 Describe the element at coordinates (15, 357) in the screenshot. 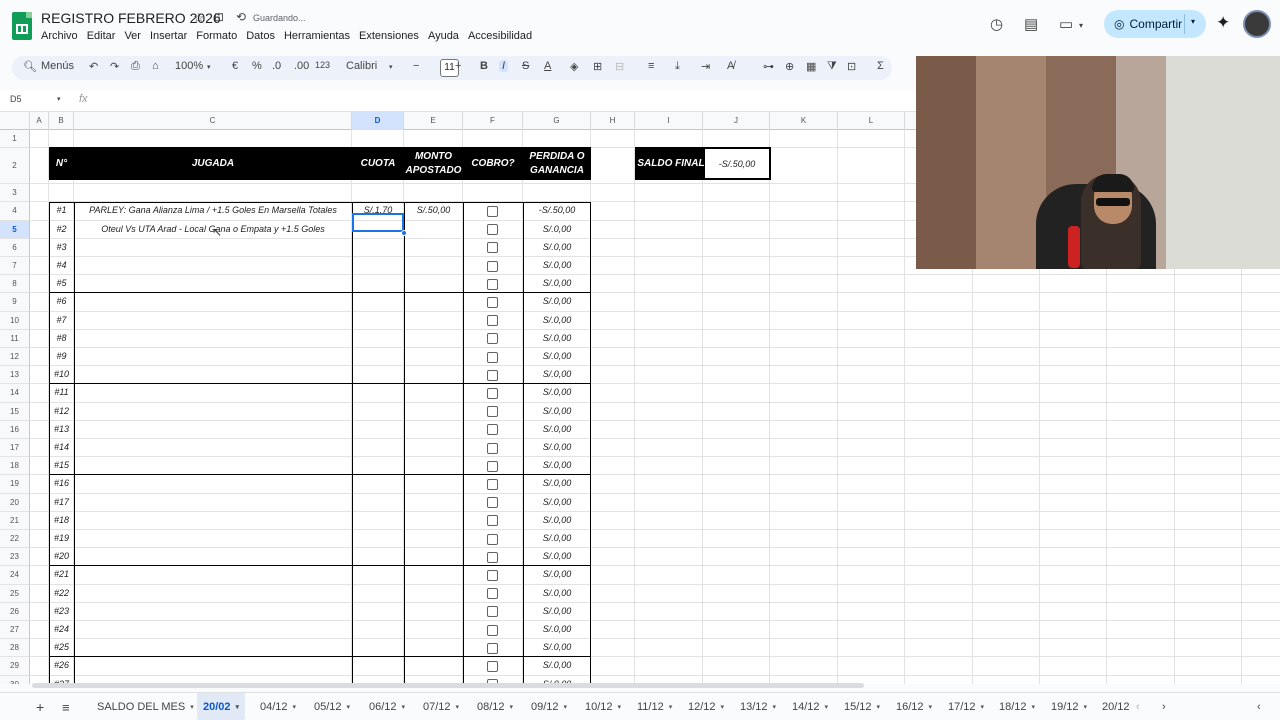

I see `row-header: 12` at that location.